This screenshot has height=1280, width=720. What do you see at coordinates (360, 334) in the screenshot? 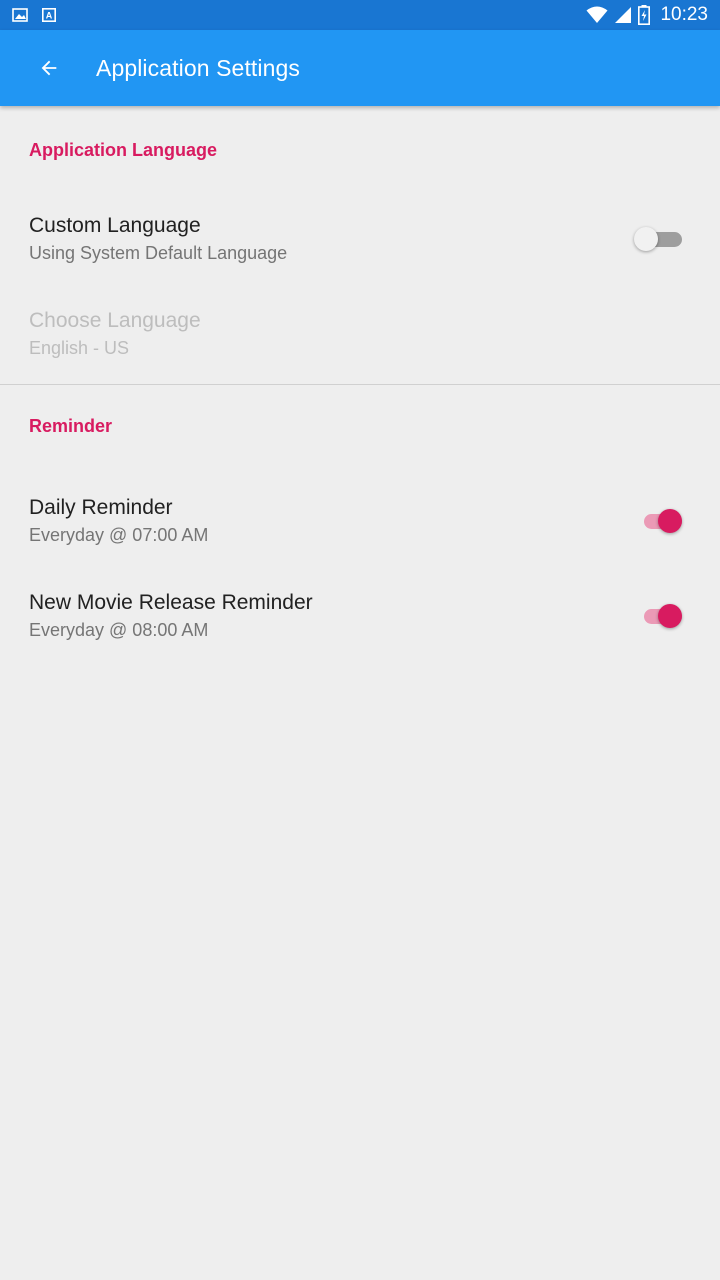
I see `pref-choose-language: Choose Language English - US` at bounding box center [360, 334].